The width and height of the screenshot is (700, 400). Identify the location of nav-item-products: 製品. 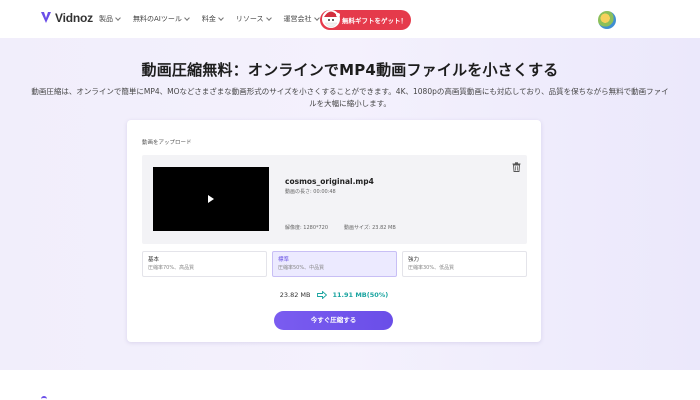
(110, 19).